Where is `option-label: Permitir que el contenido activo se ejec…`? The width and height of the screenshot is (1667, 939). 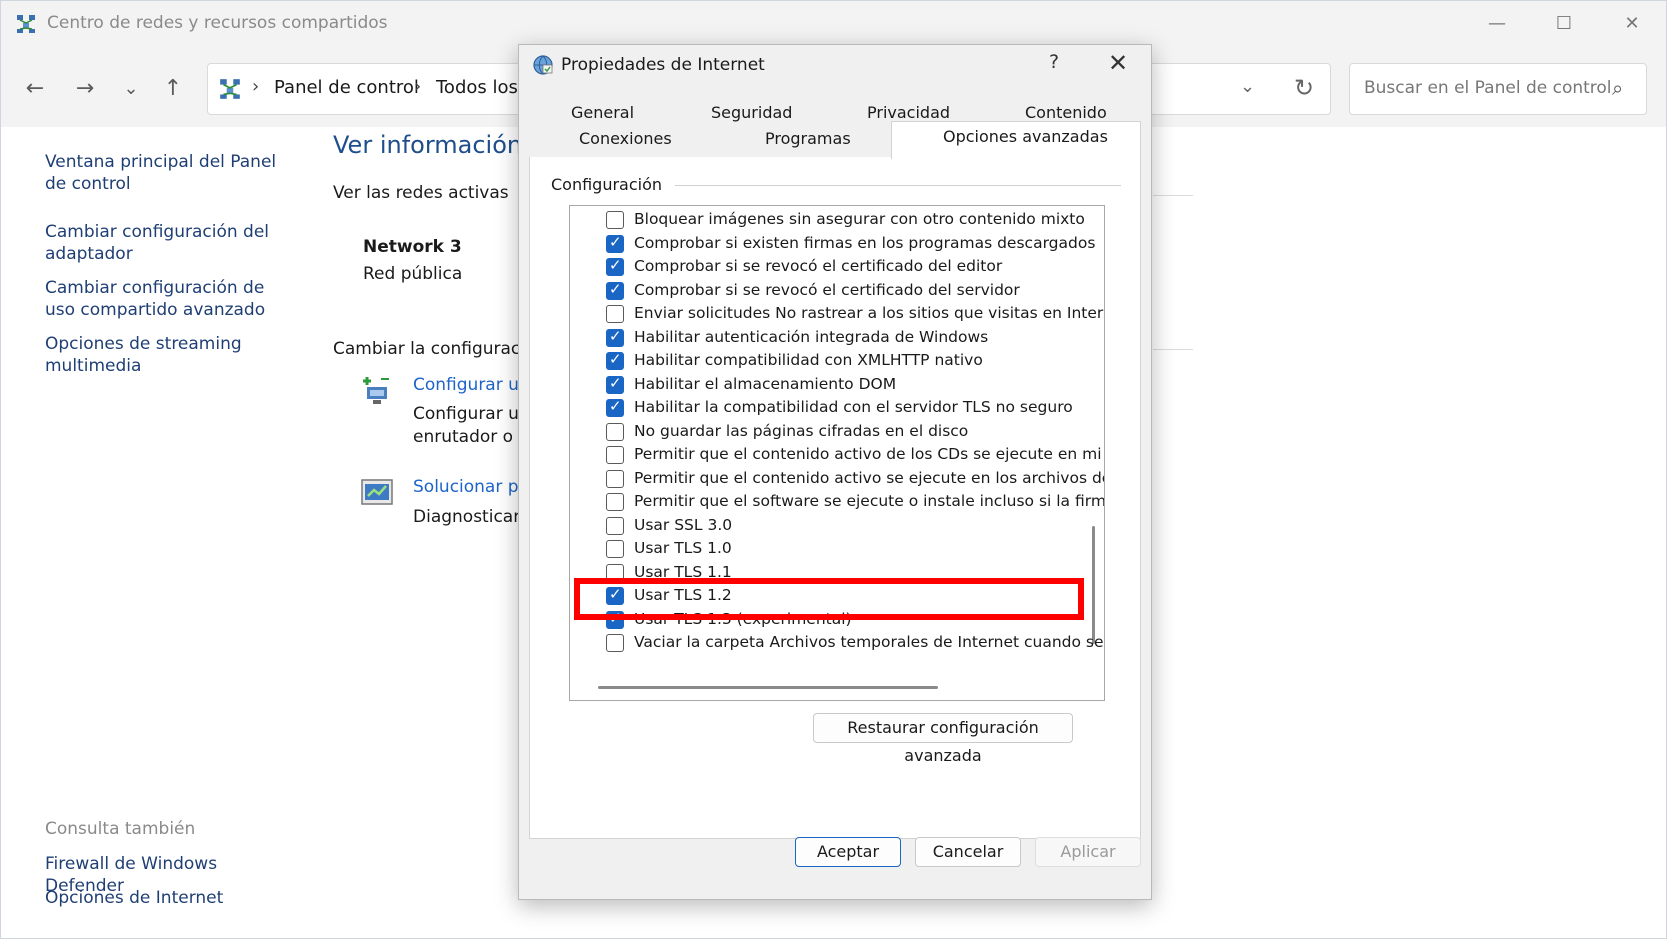 option-label: Permitir que el contenido activo se ejec… is located at coordinates (869, 477).